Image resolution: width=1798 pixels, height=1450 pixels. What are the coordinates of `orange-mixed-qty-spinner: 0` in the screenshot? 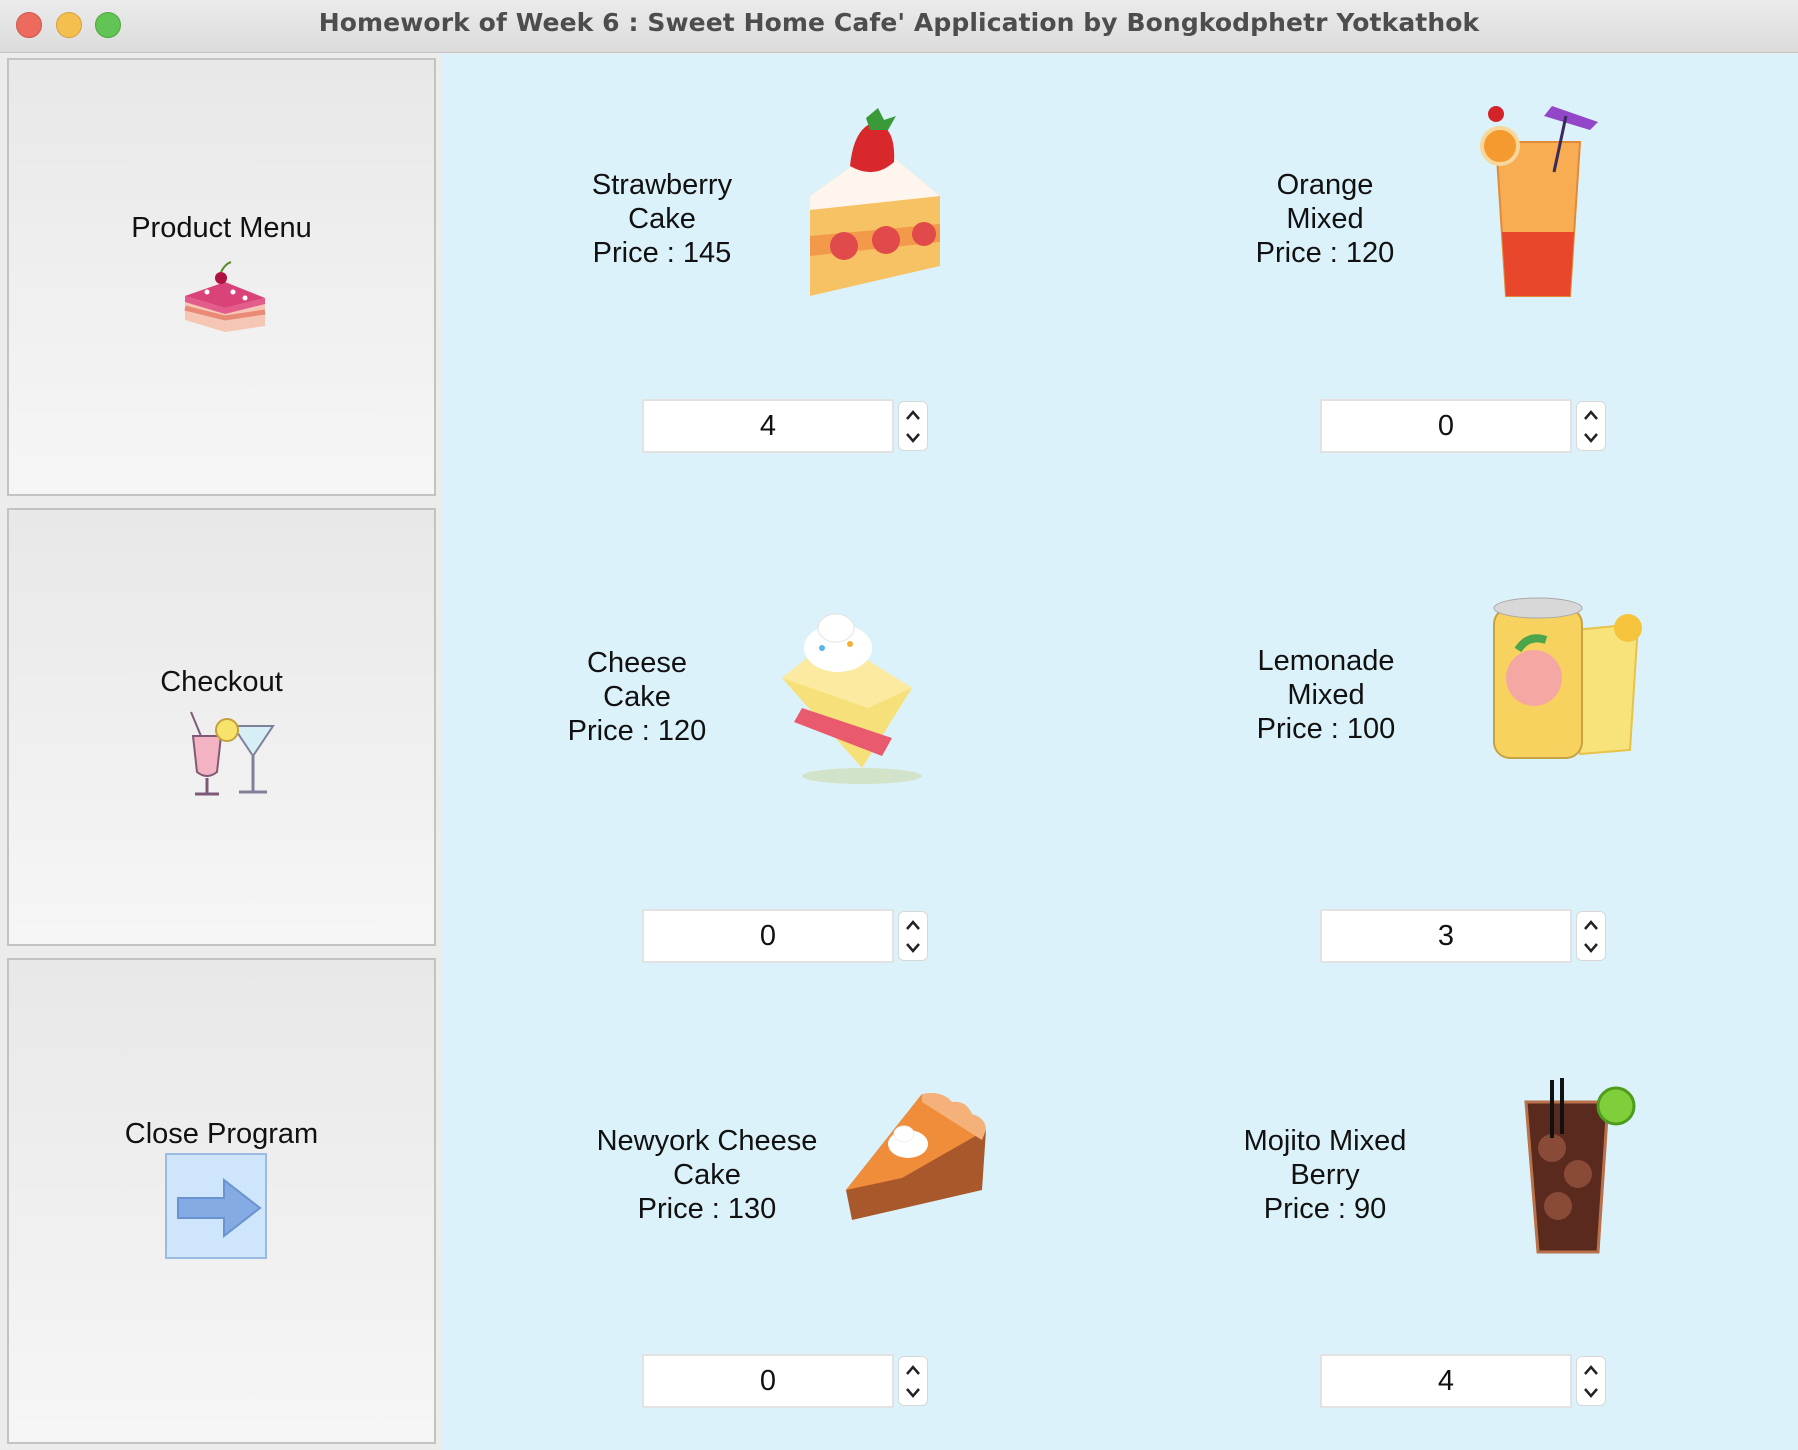 It's located at (1463, 426).